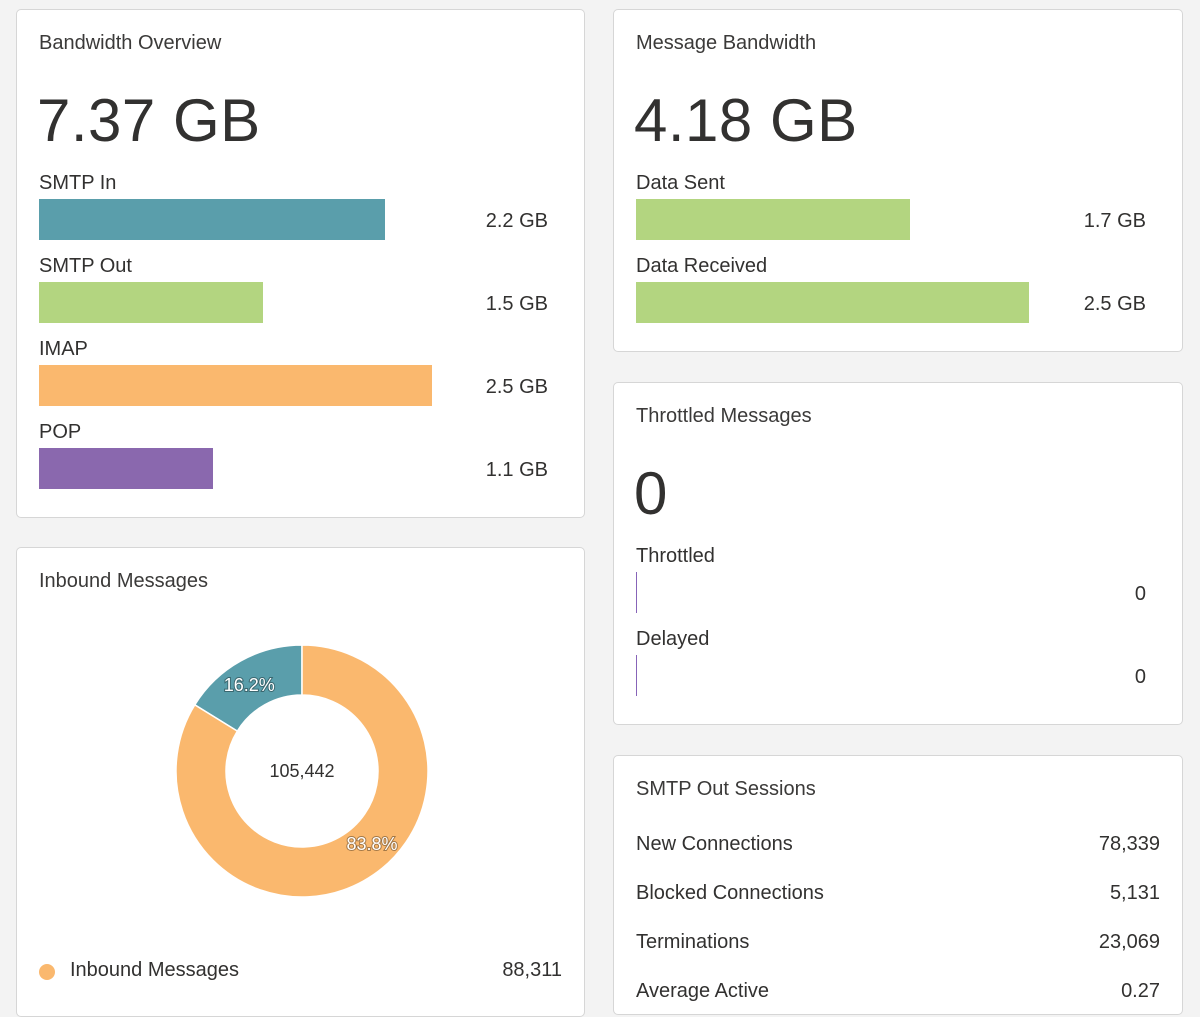  Describe the element at coordinates (78, 183) in the screenshot. I see `bar-label: SMTP In` at that location.